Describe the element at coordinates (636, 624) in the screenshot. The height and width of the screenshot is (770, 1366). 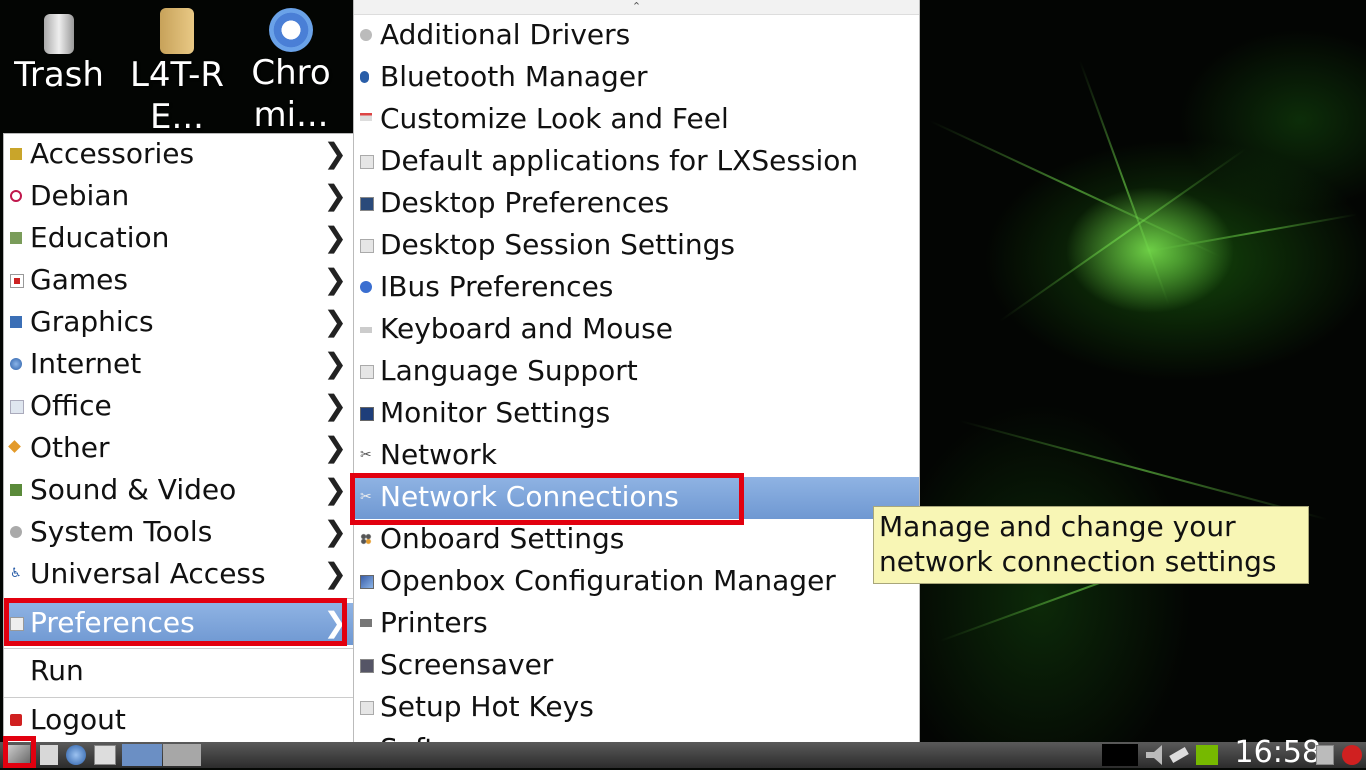
I see `submenu-item-printers: Printers` at that location.